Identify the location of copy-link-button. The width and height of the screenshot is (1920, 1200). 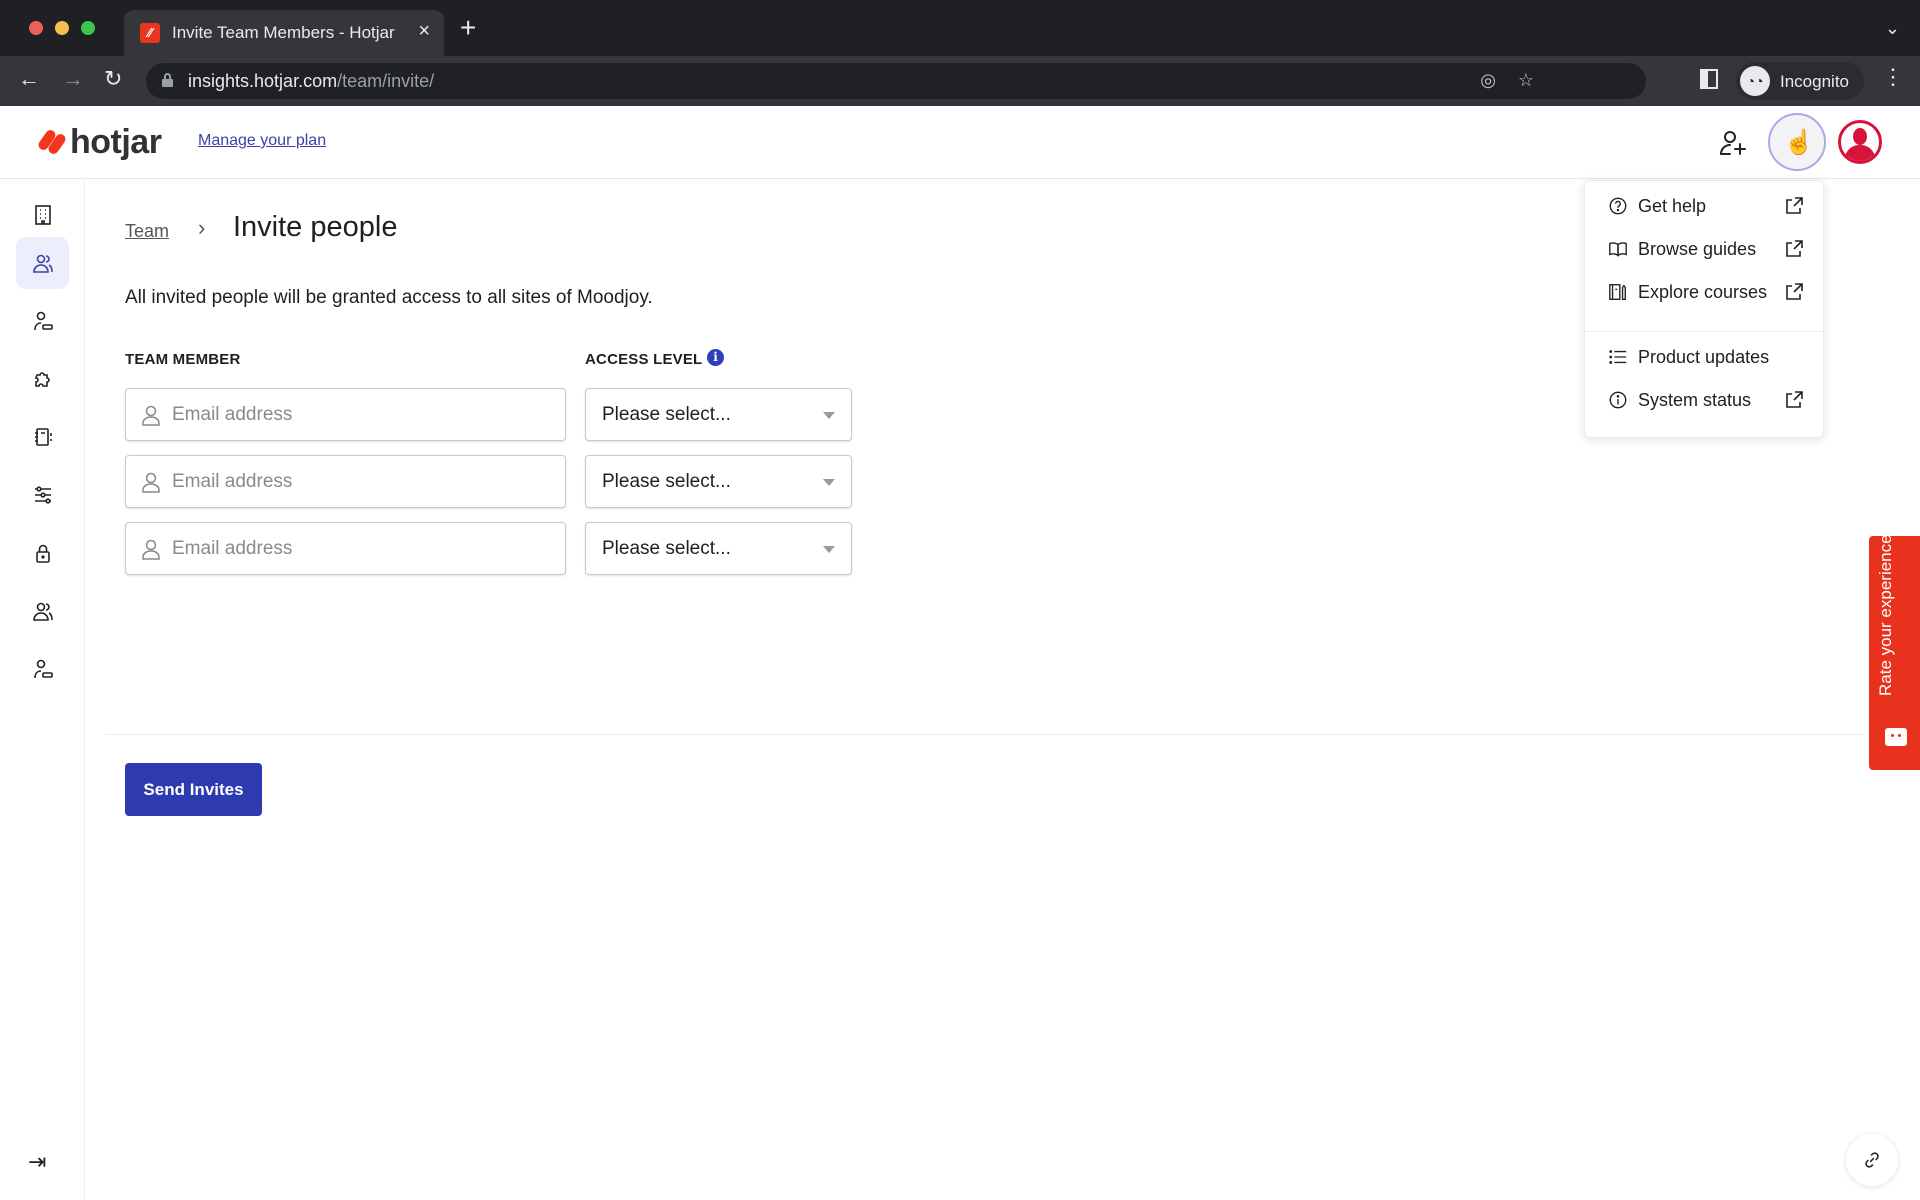
(1872, 1160).